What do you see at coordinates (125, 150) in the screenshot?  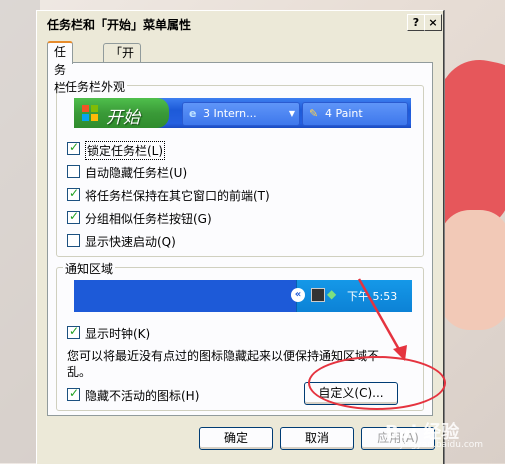 I see `option-label: 锁定任务栏(L)` at bounding box center [125, 150].